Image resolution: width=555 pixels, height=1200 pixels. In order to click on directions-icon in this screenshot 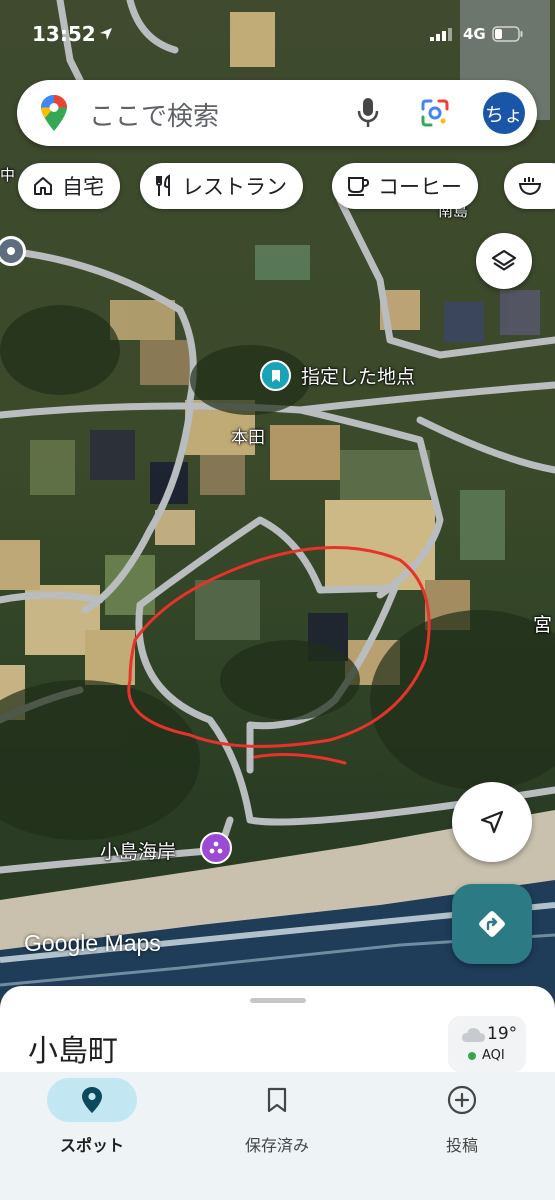, I will do `click(492, 924)`.